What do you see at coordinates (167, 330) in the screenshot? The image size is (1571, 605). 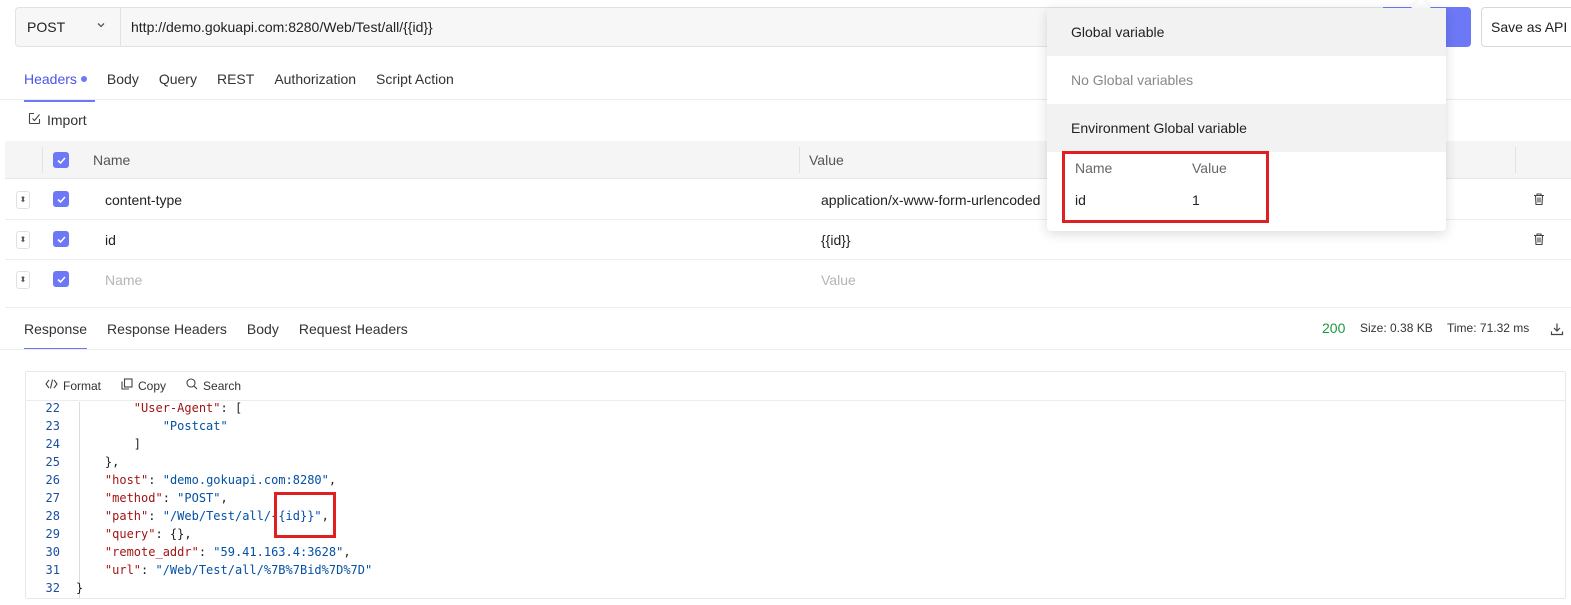 I see `tab-response-headers: Response Headers` at bounding box center [167, 330].